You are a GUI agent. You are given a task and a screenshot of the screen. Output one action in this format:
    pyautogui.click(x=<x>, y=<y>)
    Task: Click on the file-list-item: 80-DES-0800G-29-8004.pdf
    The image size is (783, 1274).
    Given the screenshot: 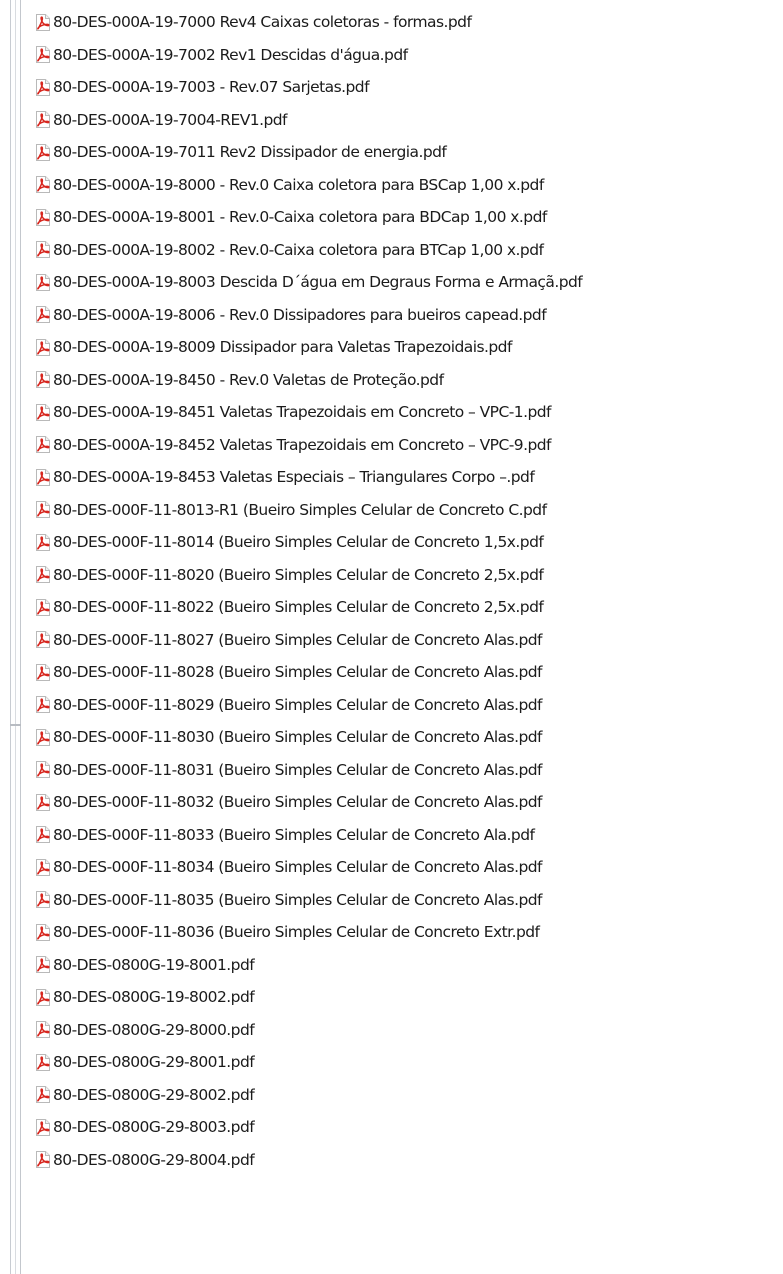 What is the action you would take?
    pyautogui.click(x=308, y=1160)
    